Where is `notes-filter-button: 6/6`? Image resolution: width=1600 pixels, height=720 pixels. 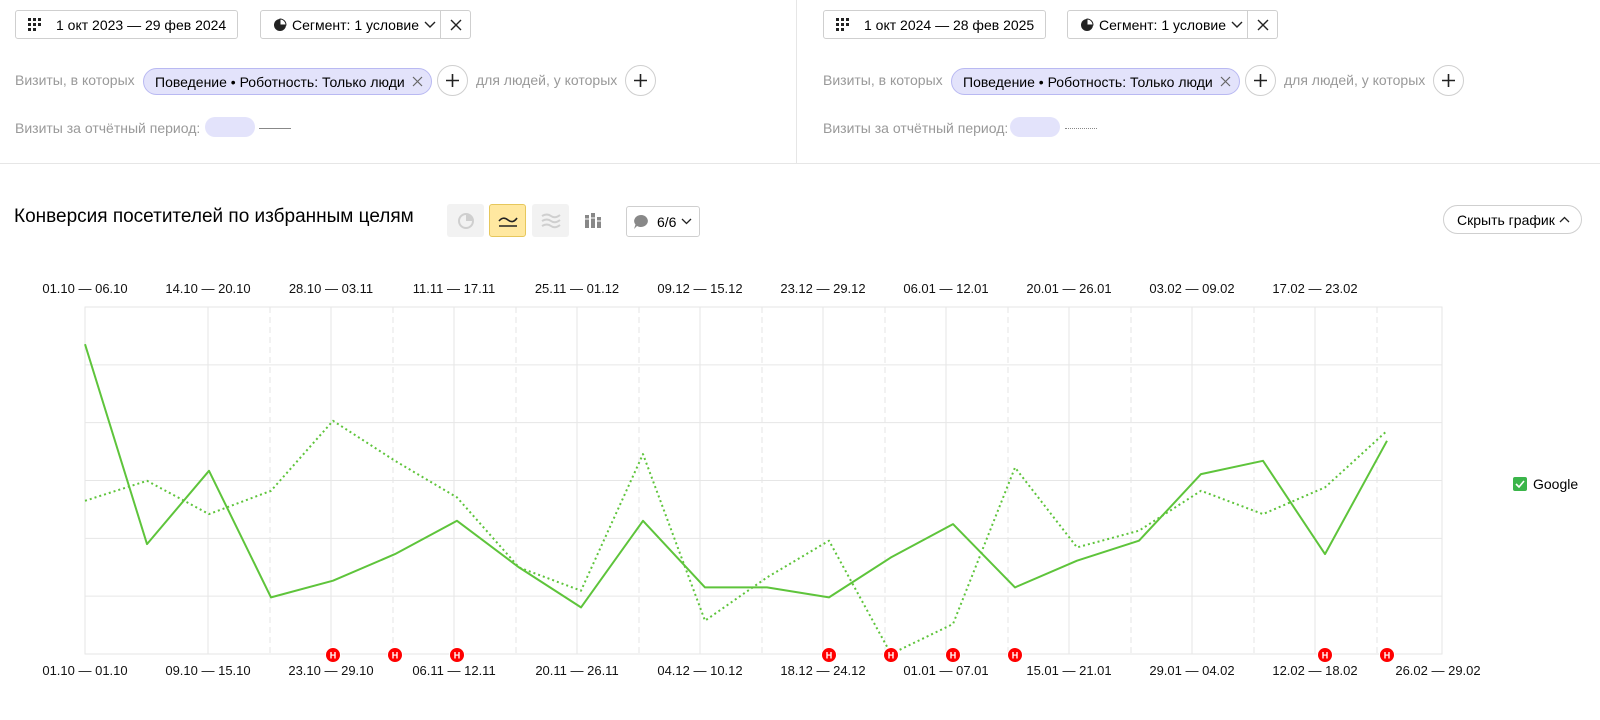 notes-filter-button: 6/6 is located at coordinates (663, 221).